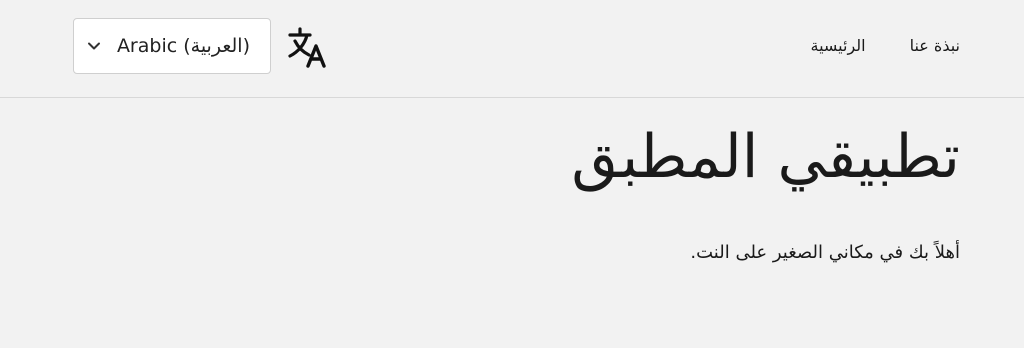 The width and height of the screenshot is (1024, 348). I want to click on page-title: تطبيقي المطبق, so click(765, 157).